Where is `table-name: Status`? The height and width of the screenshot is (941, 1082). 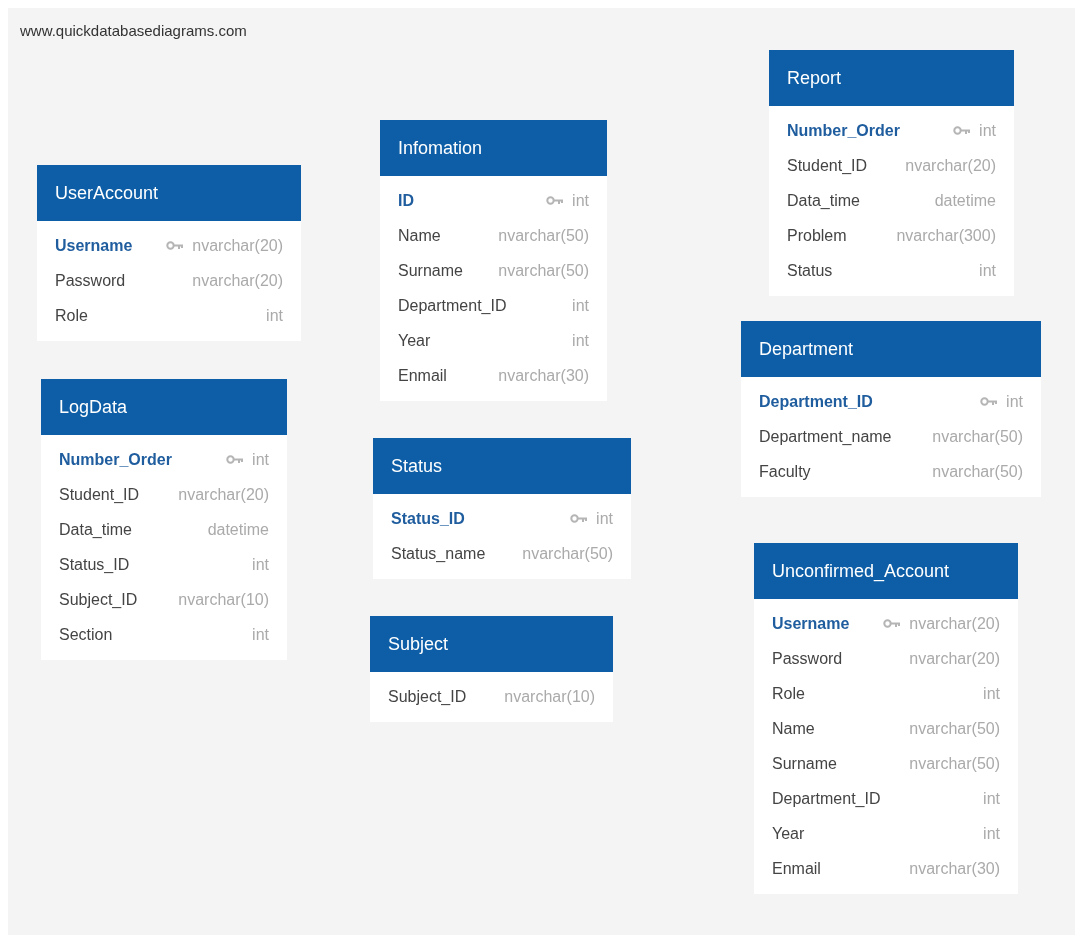
table-name: Status is located at coordinates (417, 466).